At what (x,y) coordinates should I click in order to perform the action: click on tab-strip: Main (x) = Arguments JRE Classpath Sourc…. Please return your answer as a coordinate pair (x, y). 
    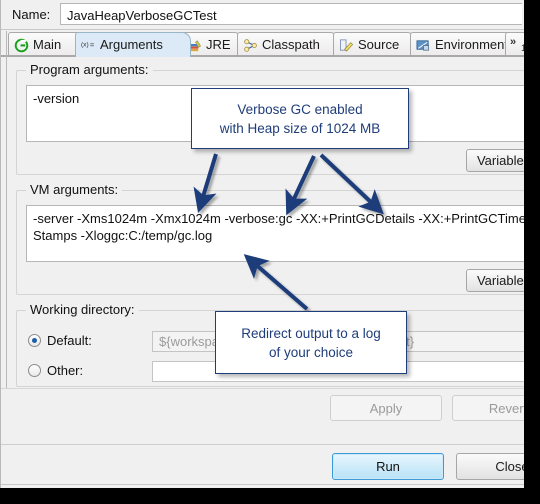
    Looking at the image, I should click on (262, 44).